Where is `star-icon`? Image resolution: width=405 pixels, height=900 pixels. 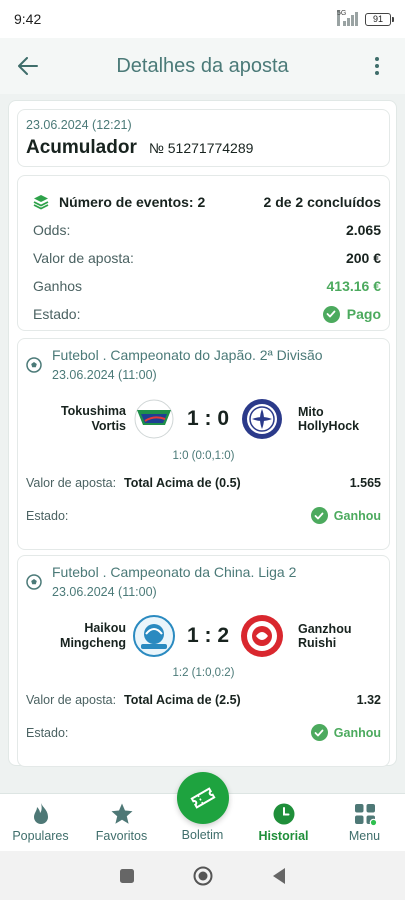
star-icon is located at coordinates (121, 813).